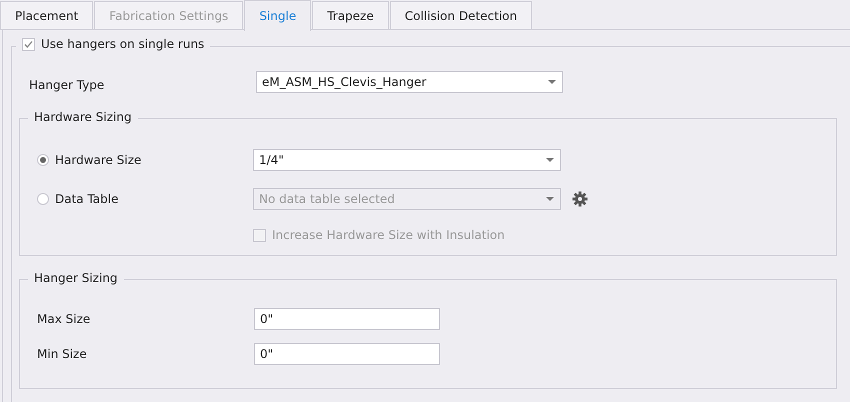 This screenshot has height=402, width=850. I want to click on tab: Trapeze, so click(350, 15).